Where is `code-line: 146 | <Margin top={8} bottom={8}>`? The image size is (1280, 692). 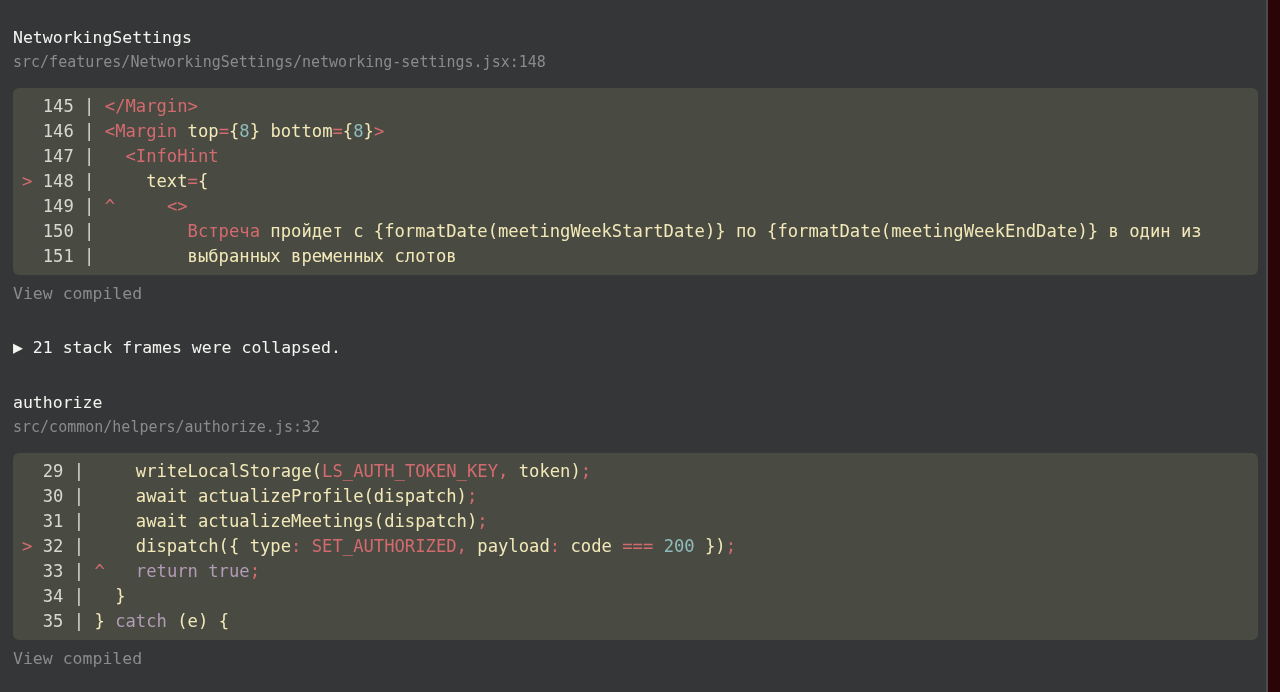 code-line: 146 | <Margin top={8} bottom={8}> is located at coordinates (213, 131).